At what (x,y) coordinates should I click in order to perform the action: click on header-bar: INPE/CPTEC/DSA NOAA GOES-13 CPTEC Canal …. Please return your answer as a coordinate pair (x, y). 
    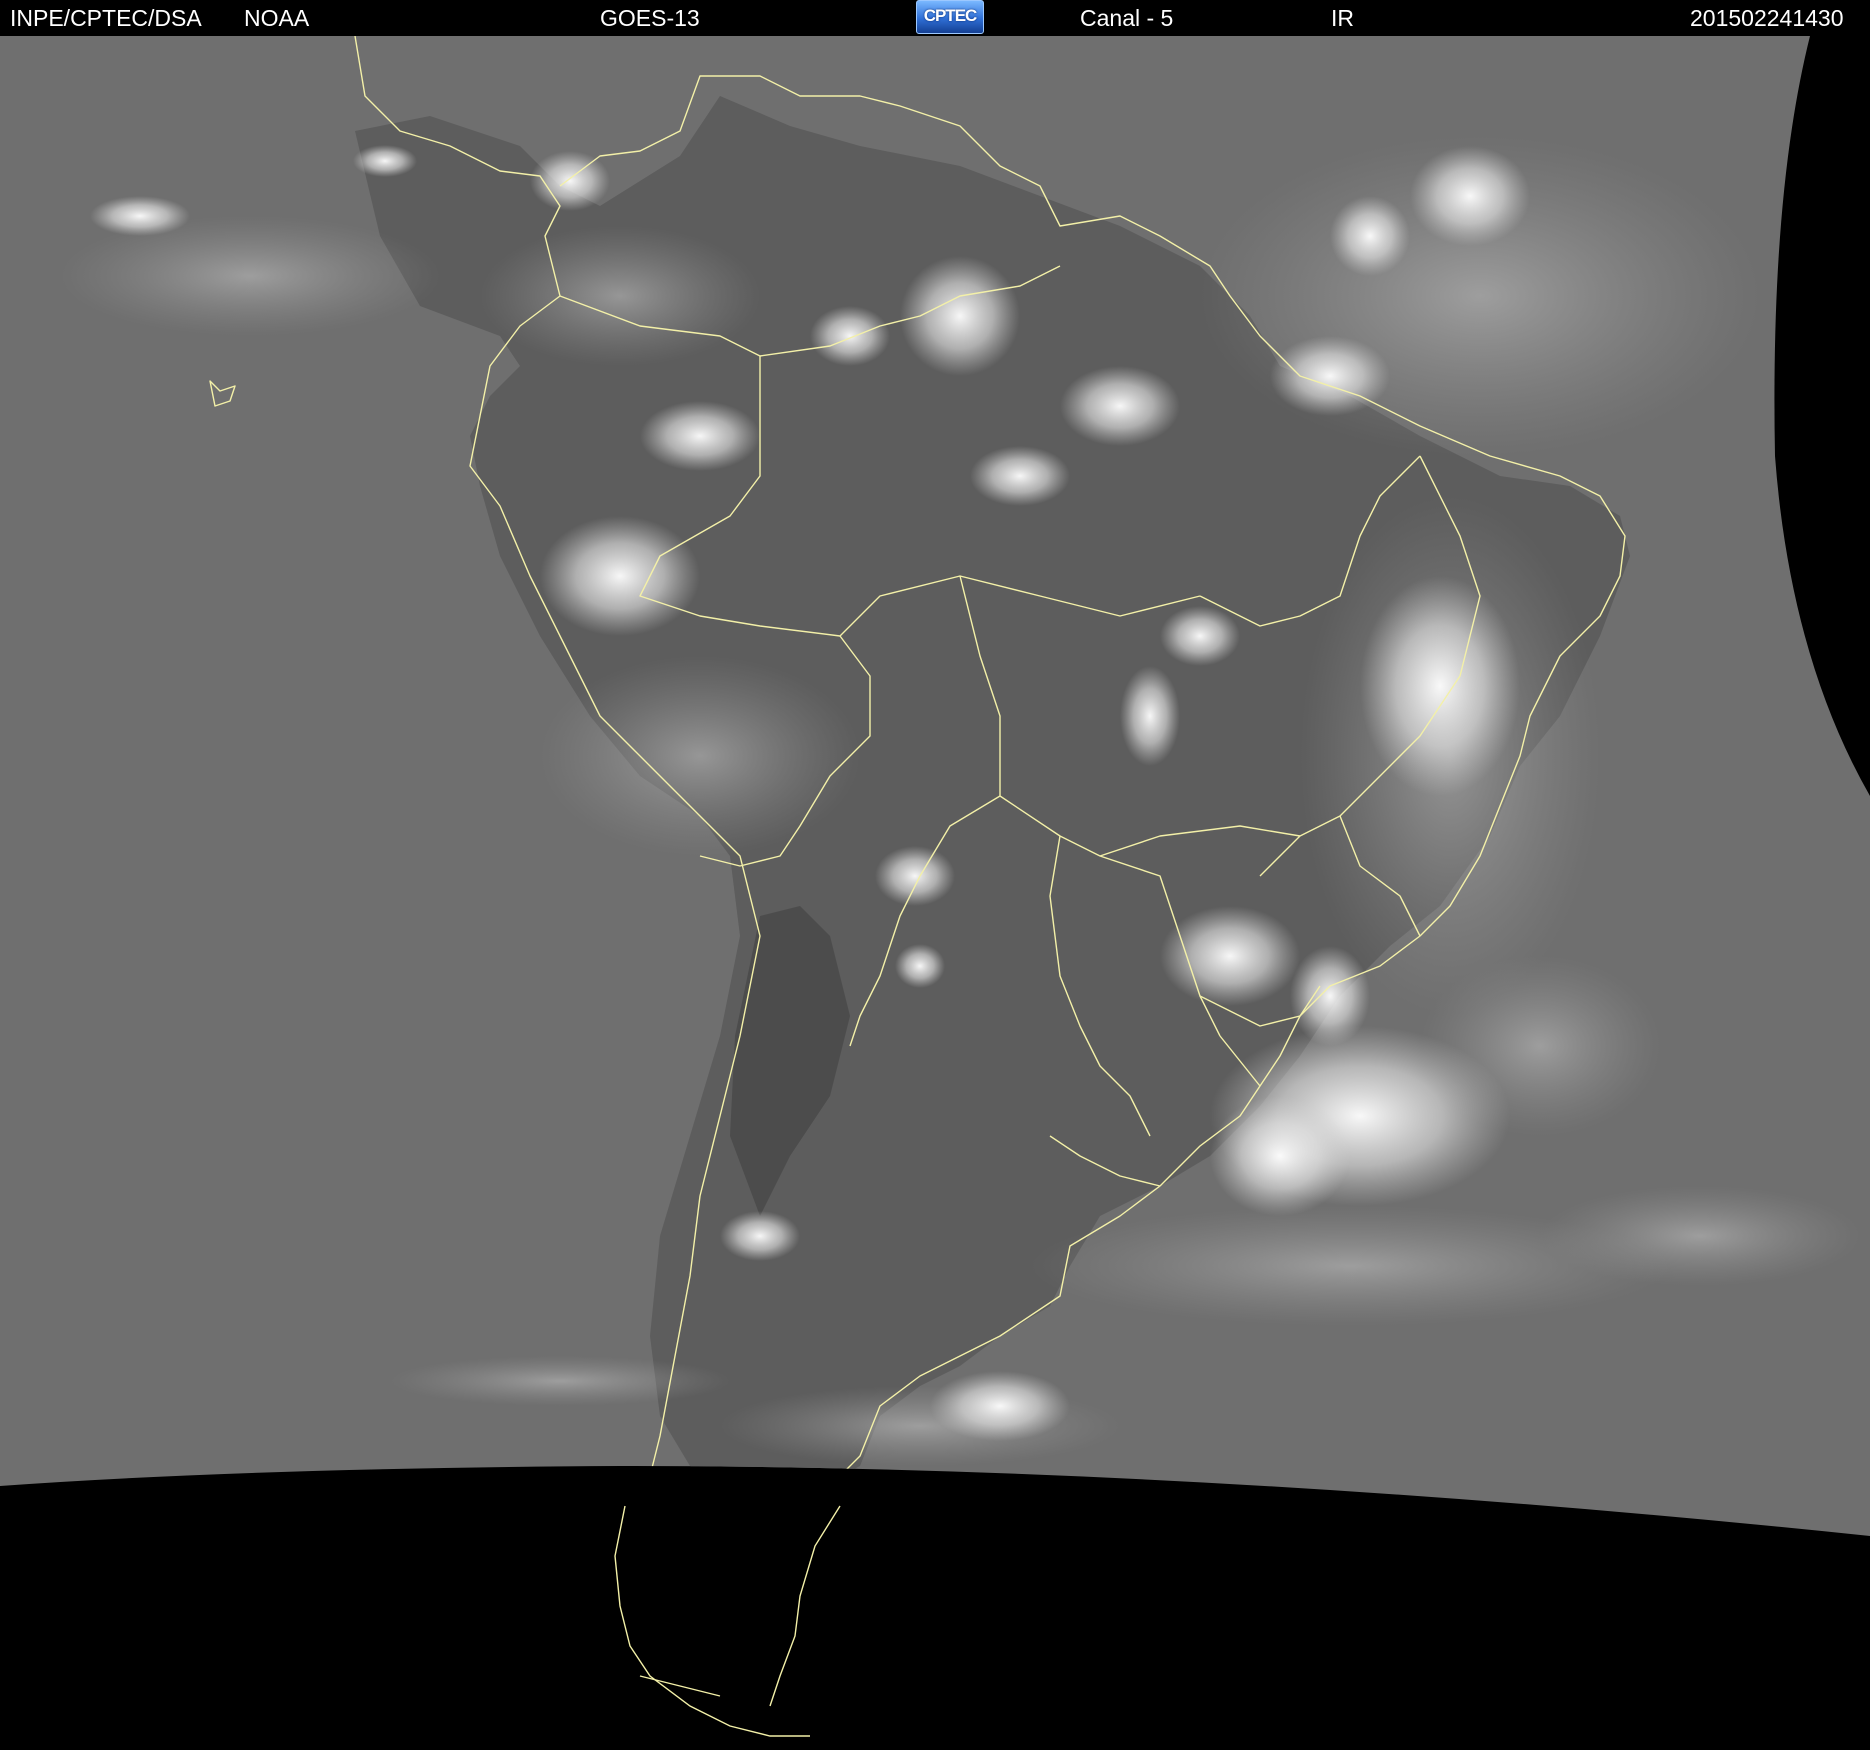
    Looking at the image, I should click on (935, 18).